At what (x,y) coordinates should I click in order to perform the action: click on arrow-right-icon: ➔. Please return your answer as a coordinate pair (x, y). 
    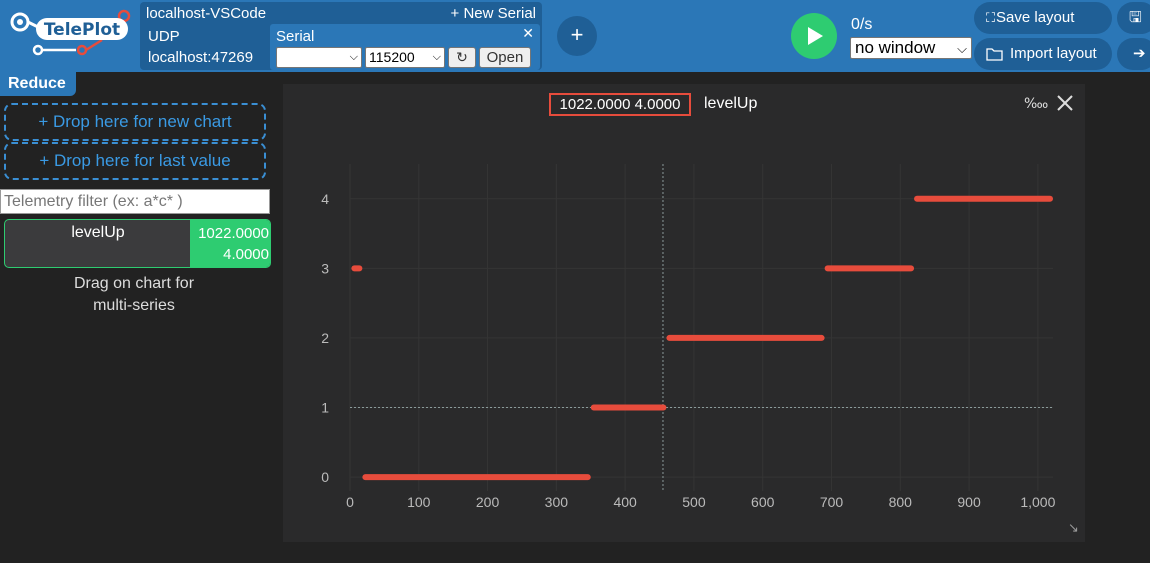
    Looking at the image, I should click on (1139, 53).